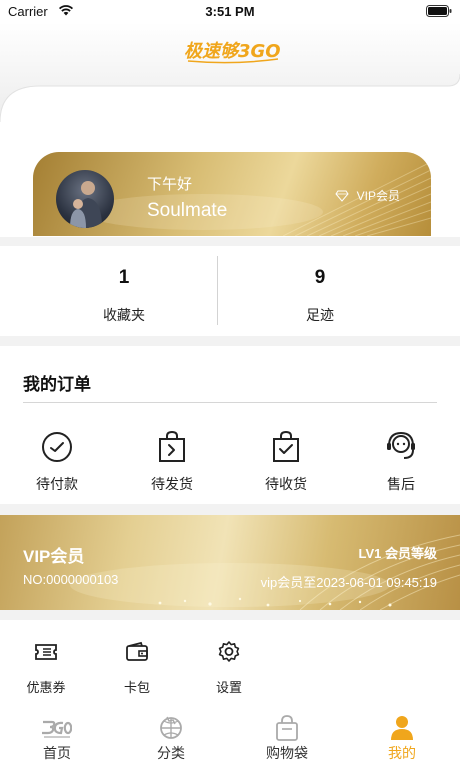 This screenshot has width=460, height=767. I want to click on status-bar: Carrier 3:51 PM, so click(230, 11).